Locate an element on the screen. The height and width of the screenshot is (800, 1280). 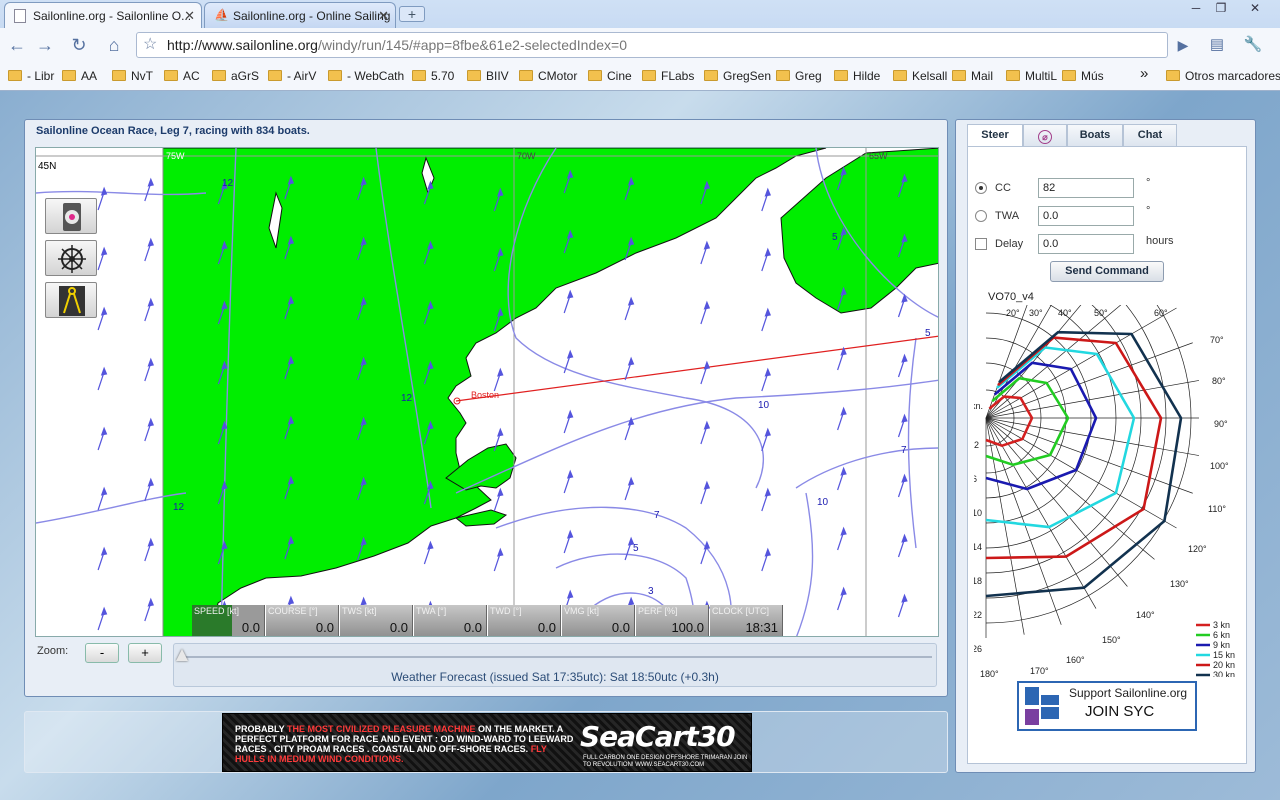
bookmark-item: Cine is located at coordinates (610, 76).